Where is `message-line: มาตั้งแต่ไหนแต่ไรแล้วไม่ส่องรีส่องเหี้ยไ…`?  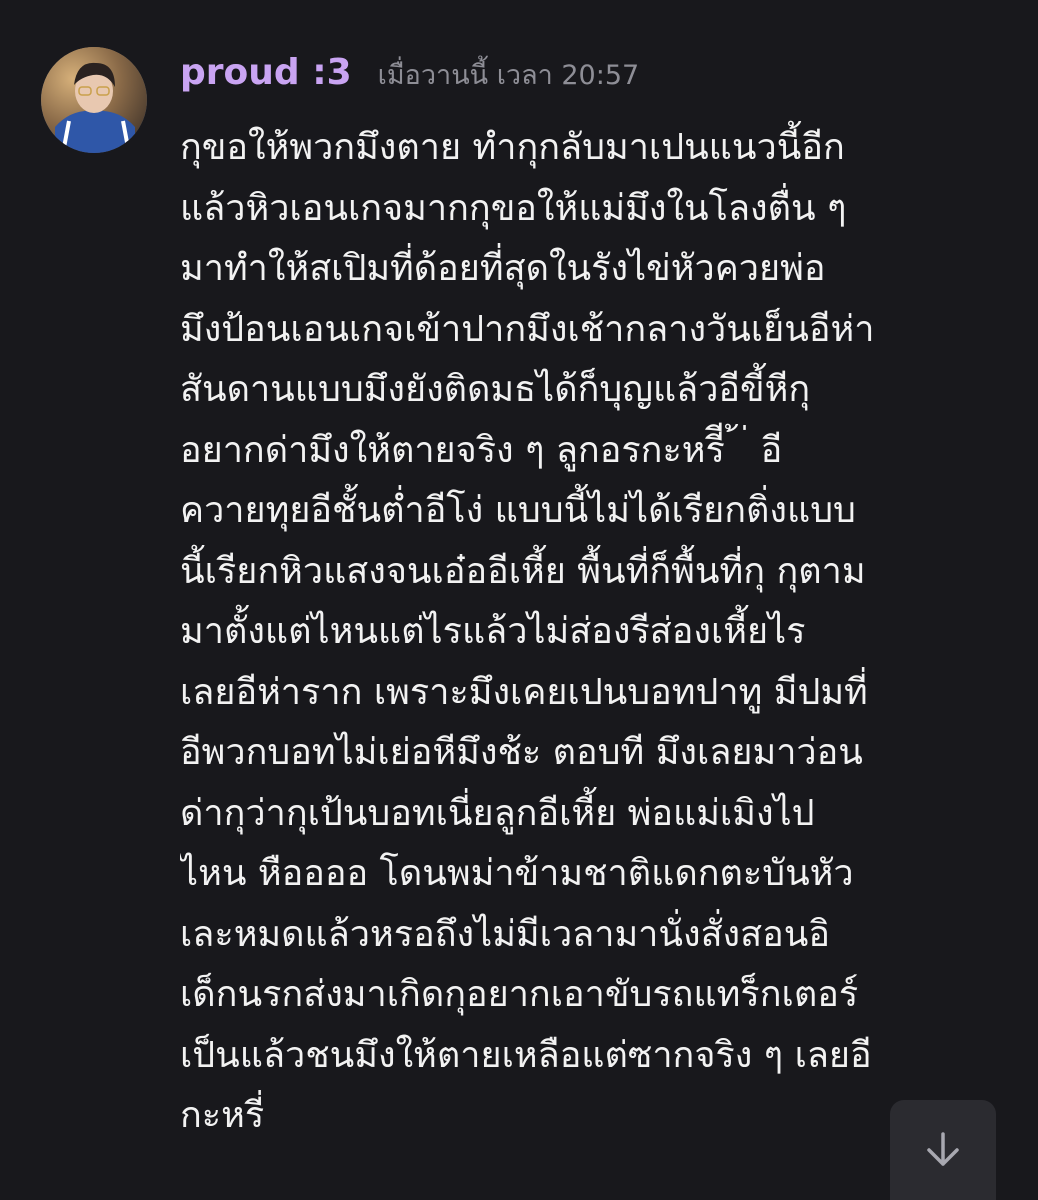 message-line: มาตั้งแต่ไหนแต่ไรแล้วไม่ส่องรีส่องเหี้ยไ… is located at coordinates (493, 631).